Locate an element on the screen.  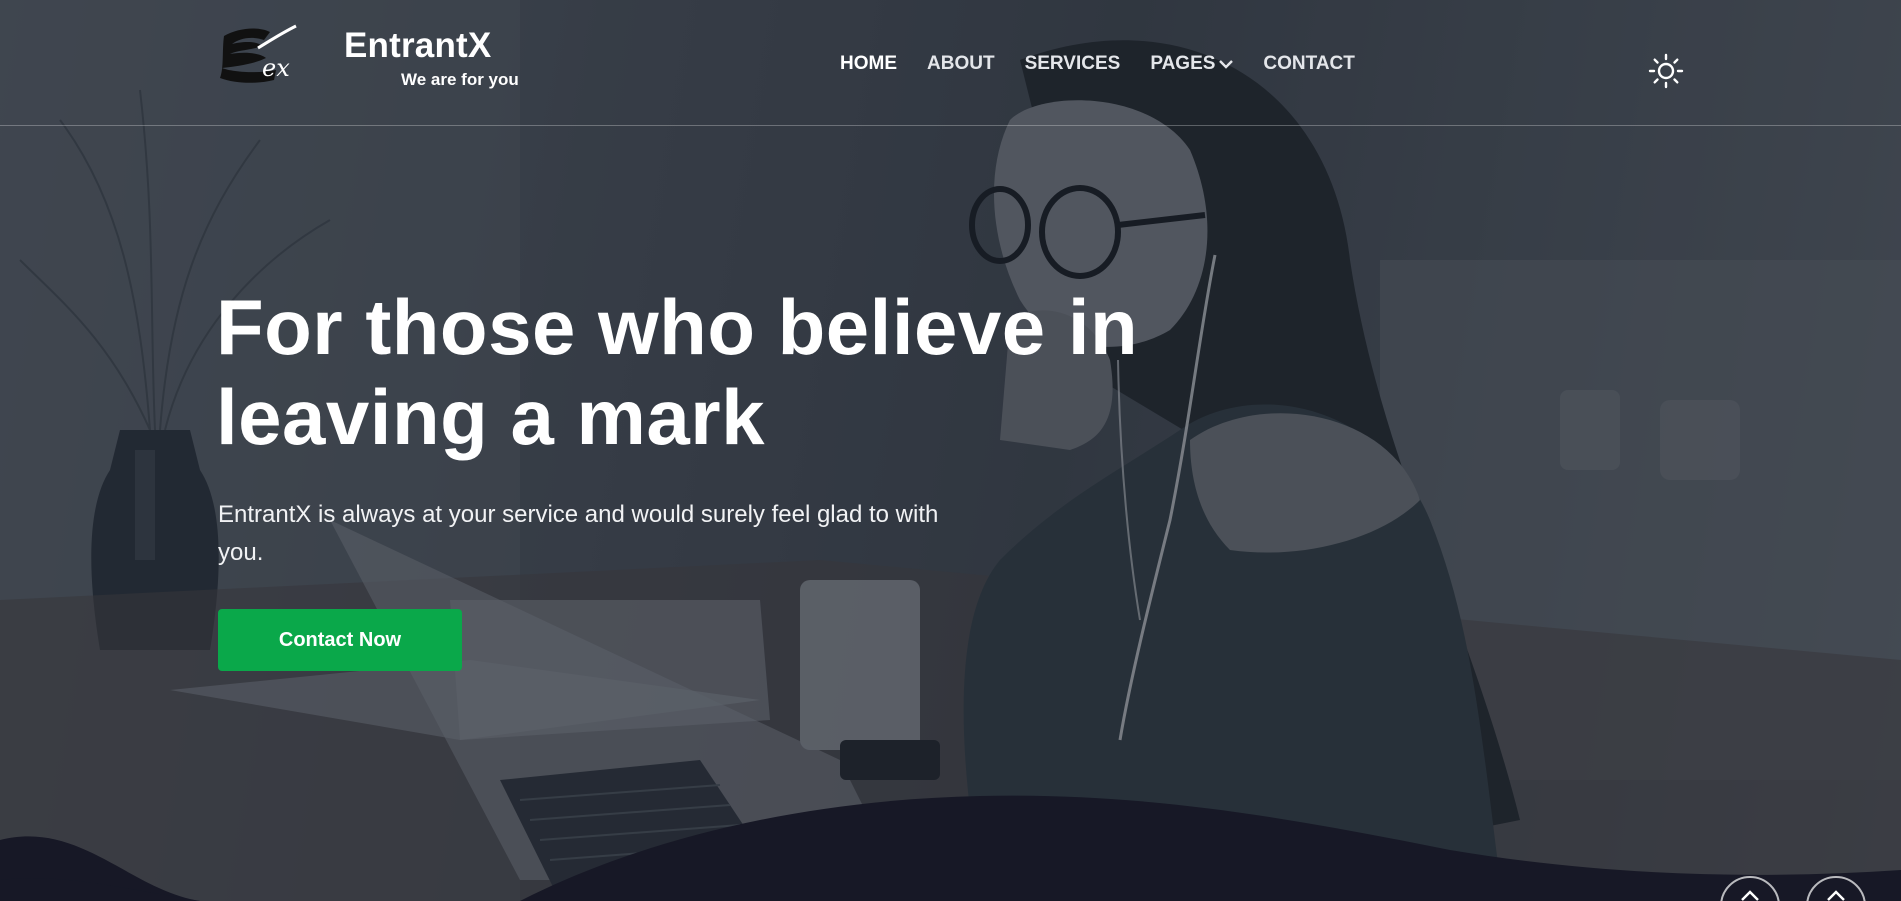
nav-item-label: CONTACT is located at coordinates (1309, 63).